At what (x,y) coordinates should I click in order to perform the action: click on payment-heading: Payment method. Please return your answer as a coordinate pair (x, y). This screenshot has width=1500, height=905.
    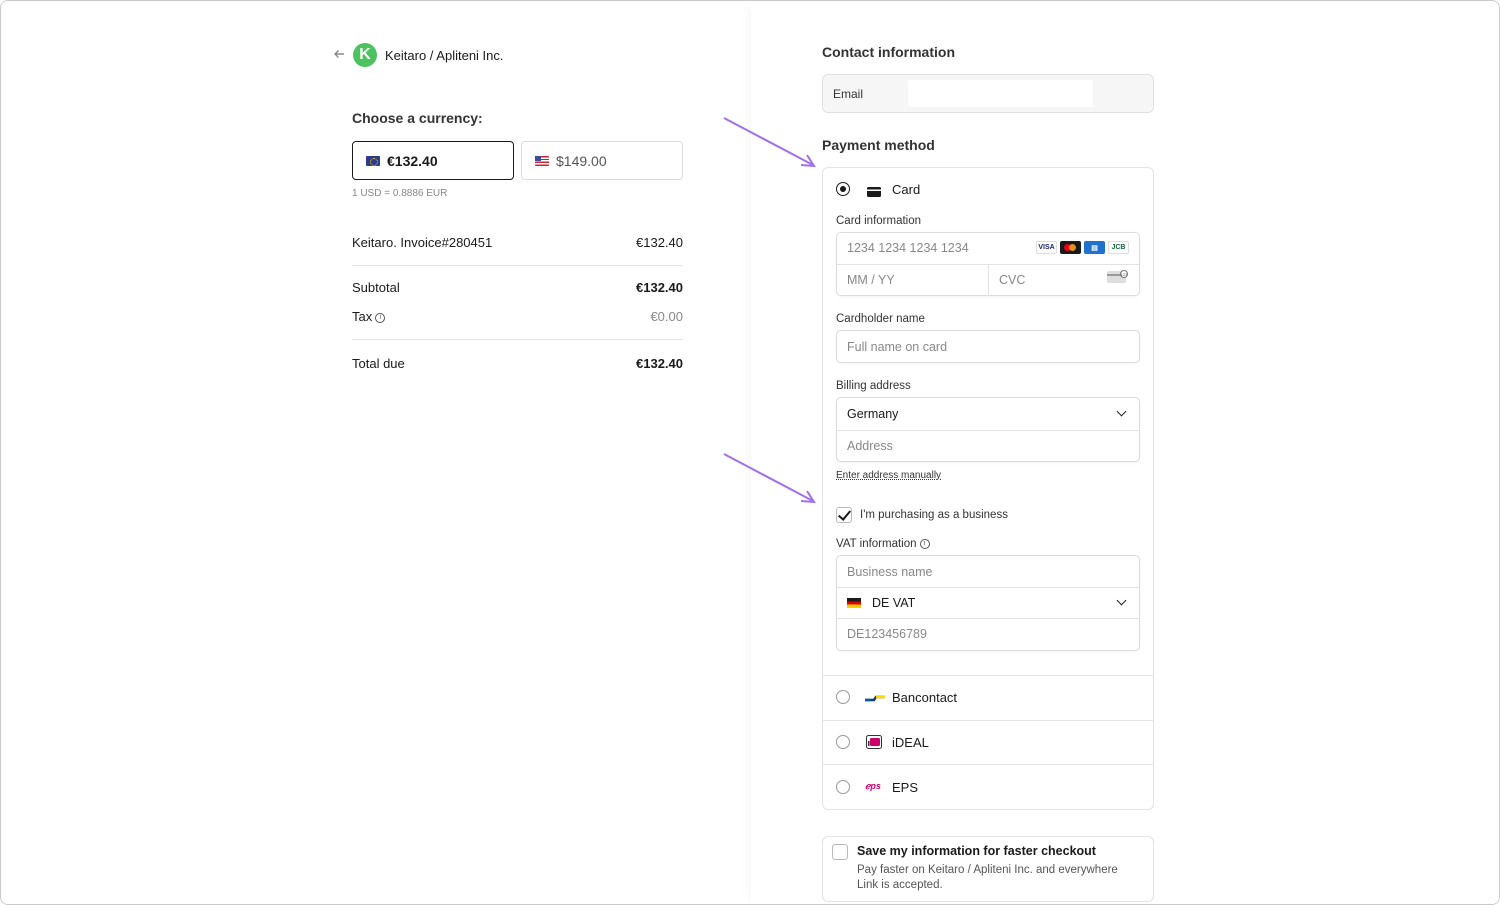
    Looking at the image, I should click on (878, 145).